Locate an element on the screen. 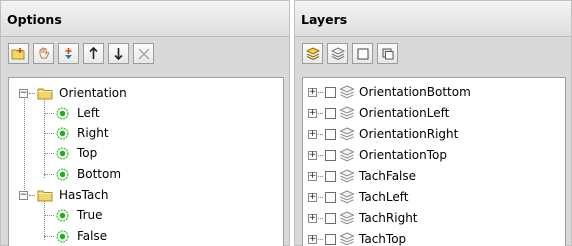 The height and width of the screenshot is (246, 572). layer-label: OrientationRight is located at coordinates (409, 134).